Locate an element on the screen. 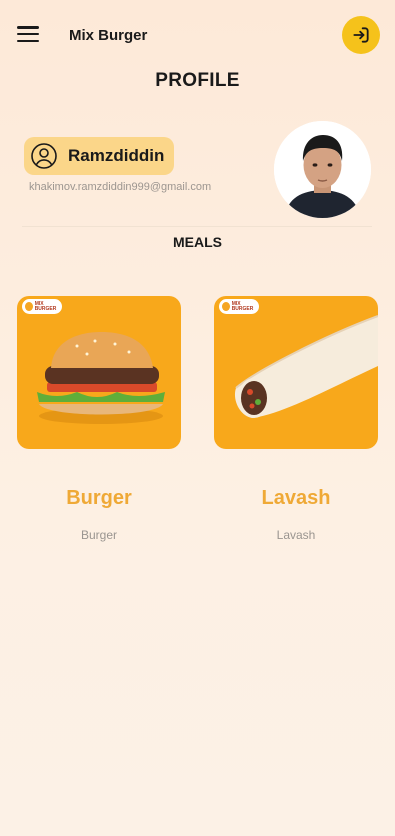  profile-email: khakimov.ramzdiddin999@gmail.com is located at coordinates (120, 187).